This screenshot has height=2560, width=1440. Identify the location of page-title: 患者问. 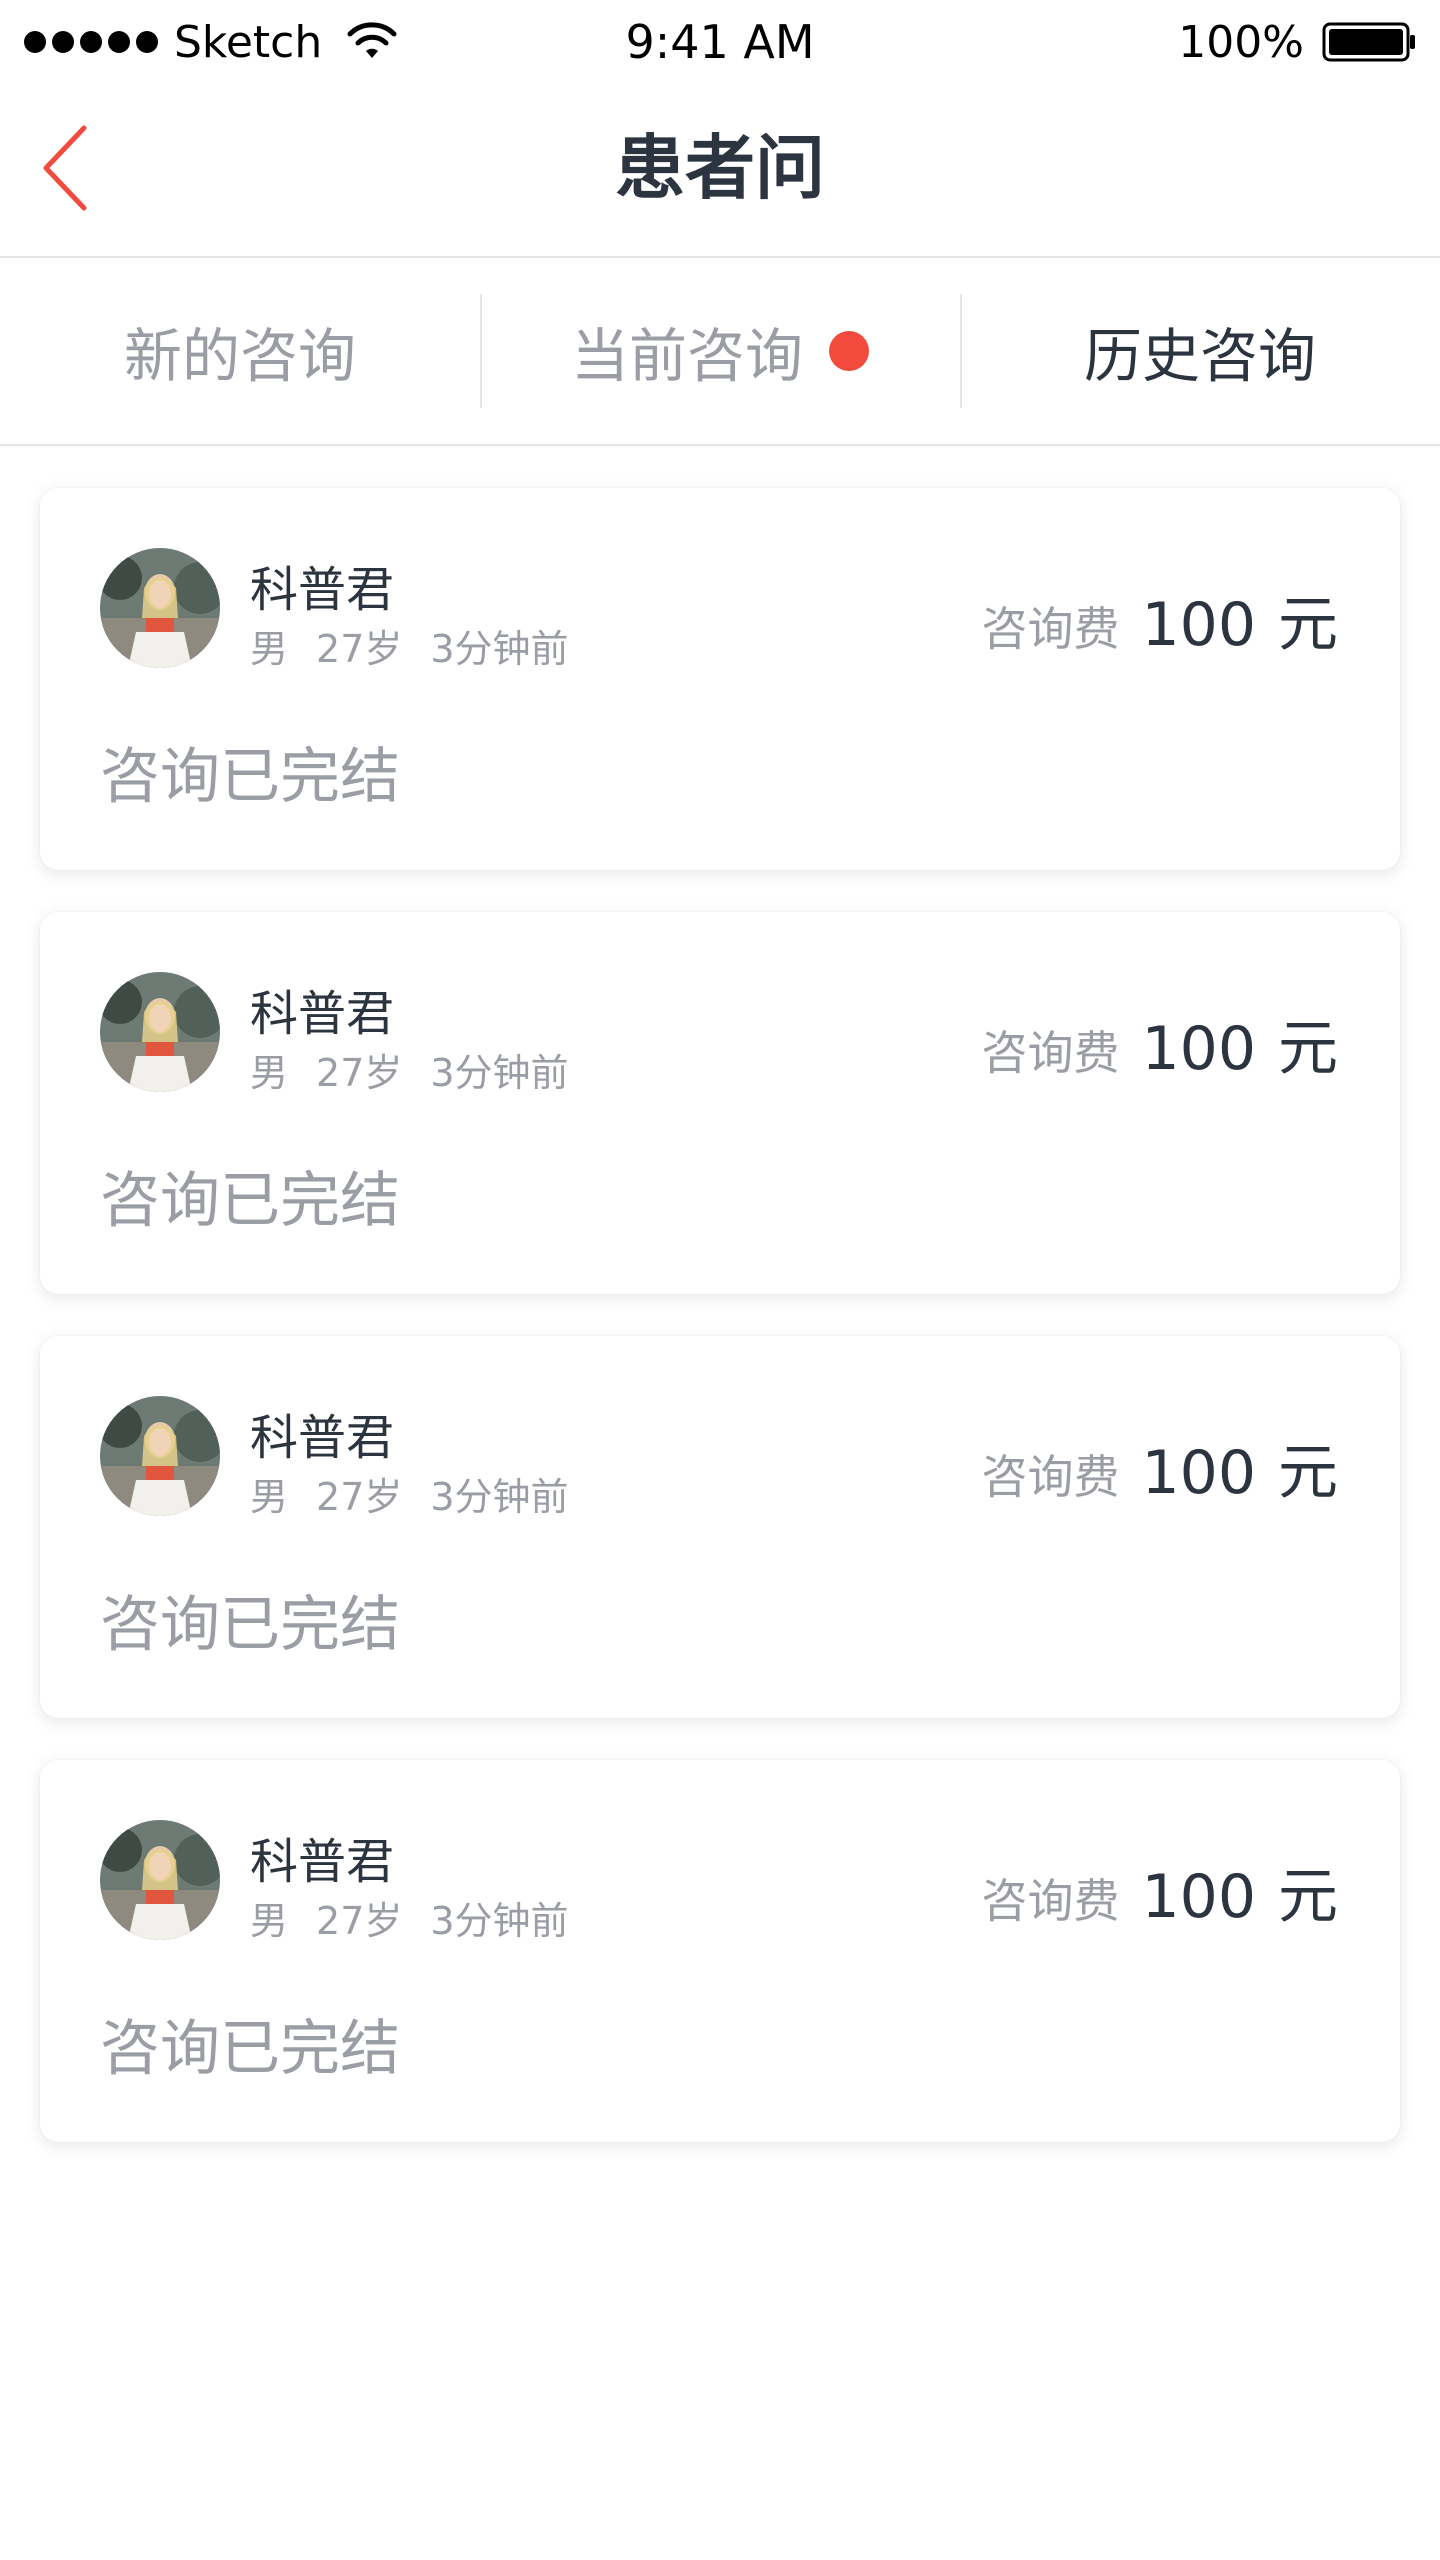
(720, 168).